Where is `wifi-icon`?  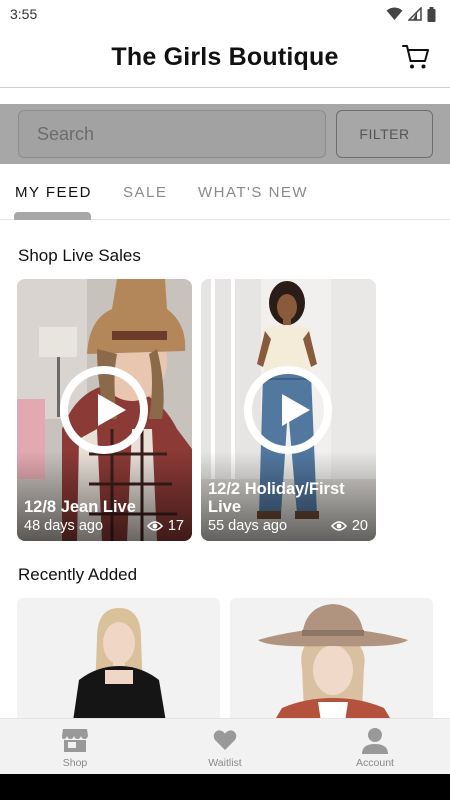 wifi-icon is located at coordinates (394, 13).